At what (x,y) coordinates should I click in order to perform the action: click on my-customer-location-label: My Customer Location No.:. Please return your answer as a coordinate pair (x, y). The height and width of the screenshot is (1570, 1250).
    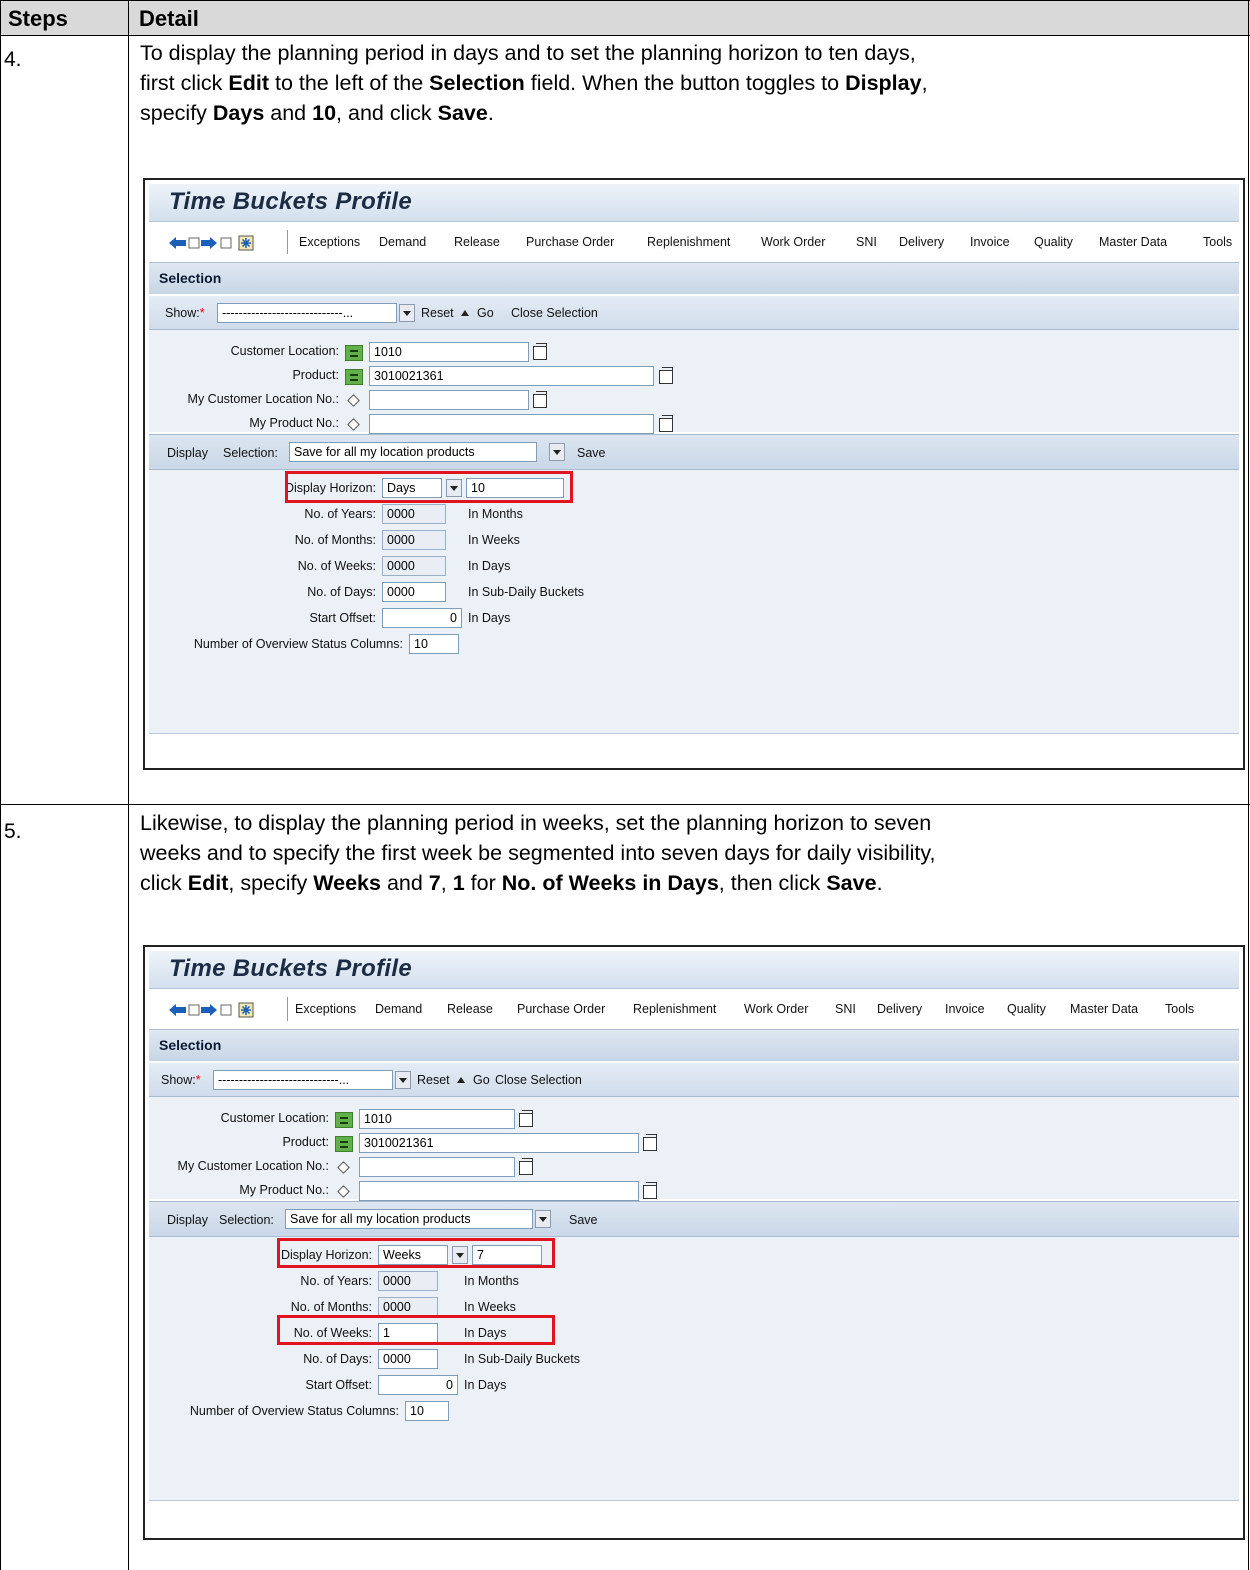
    Looking at the image, I should click on (263, 399).